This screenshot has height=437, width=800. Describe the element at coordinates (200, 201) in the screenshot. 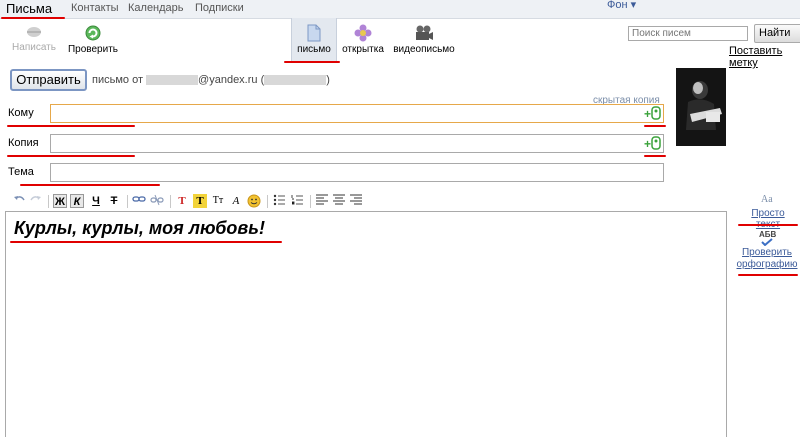

I see `highlight-color-button: Т` at that location.